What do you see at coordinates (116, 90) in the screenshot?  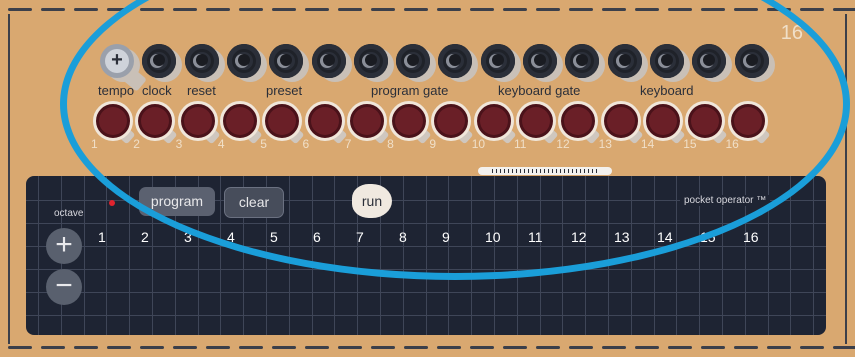 I see `jack-label-tempo: tempo` at bounding box center [116, 90].